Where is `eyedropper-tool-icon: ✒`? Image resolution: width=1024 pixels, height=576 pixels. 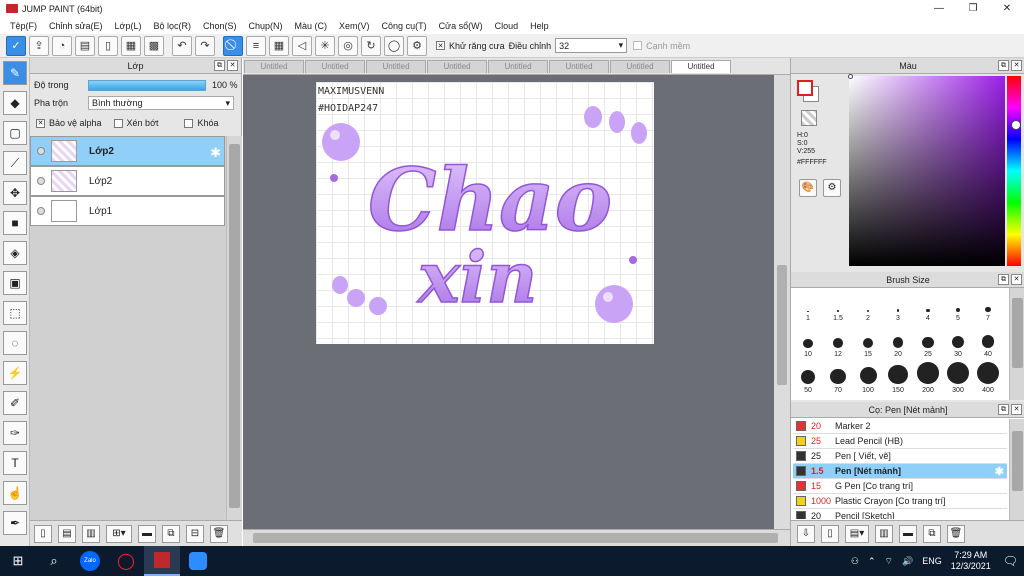
eyedropper-tool-icon: ✒ is located at coordinates (15, 523).